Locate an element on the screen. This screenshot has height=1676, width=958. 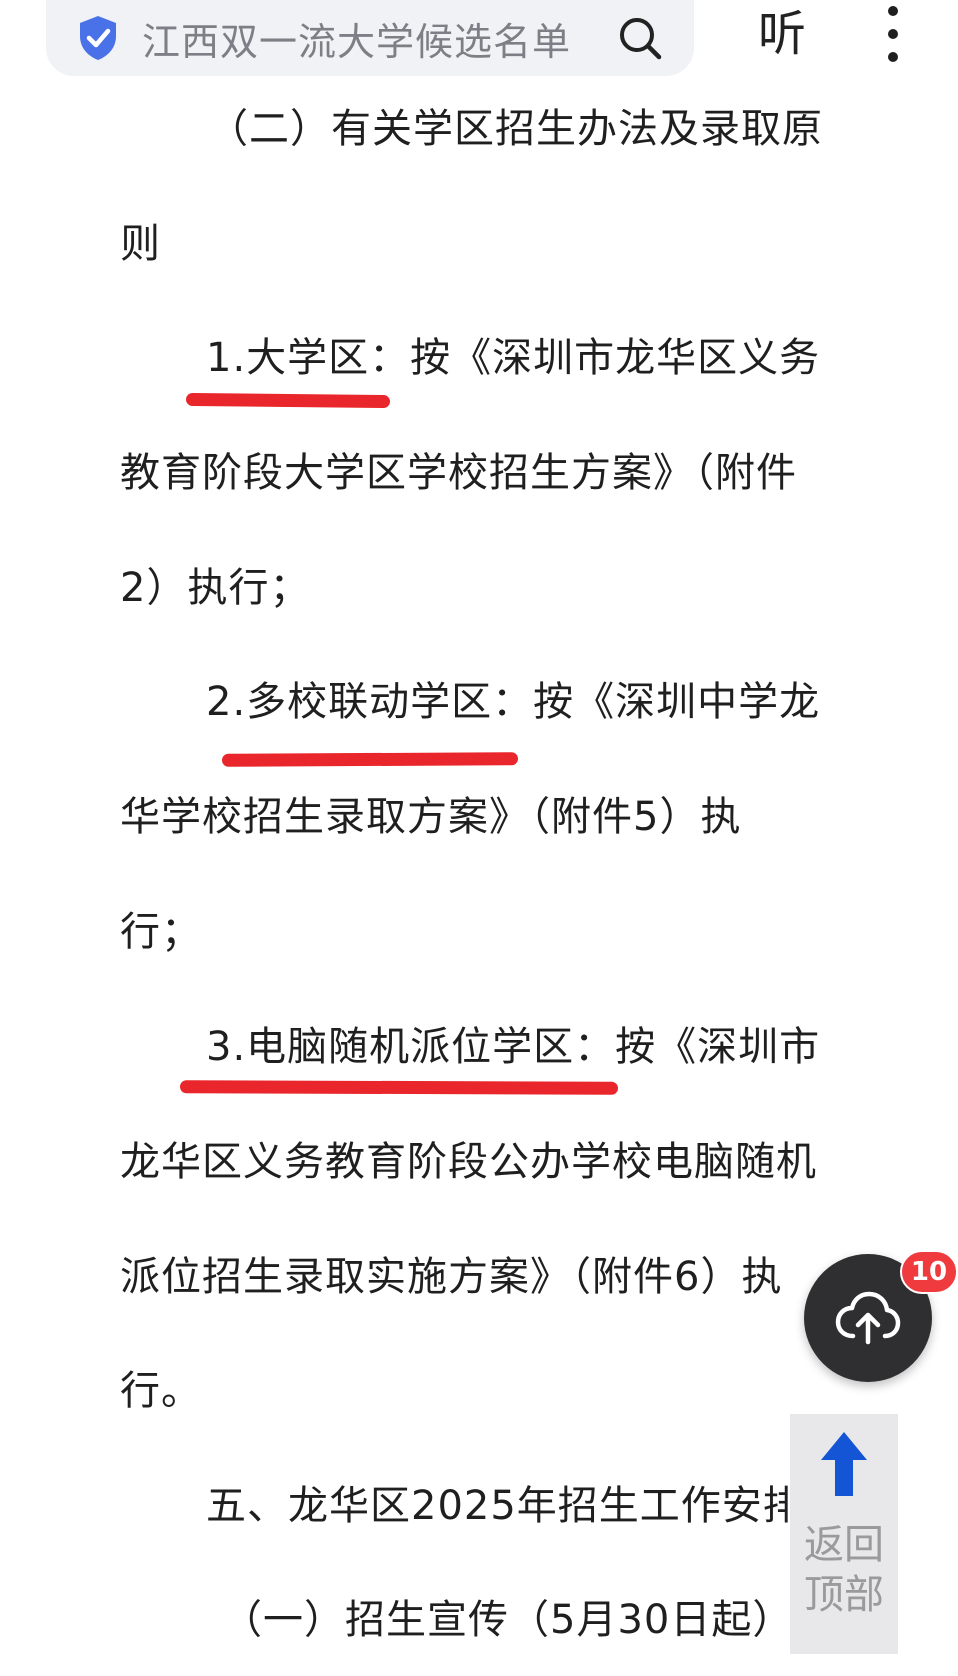
back-to-top-button: 返回 顶部 is located at coordinates (844, 1534).